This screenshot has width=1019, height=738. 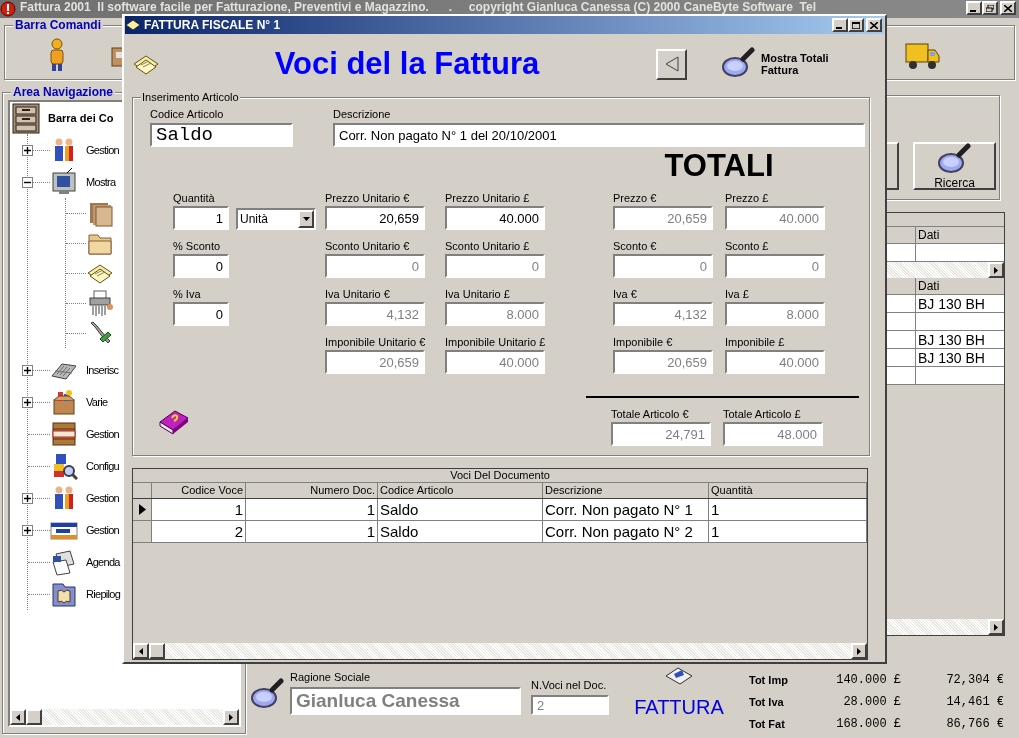 What do you see at coordinates (635, 246) in the screenshot?
I see `field-label: Sconto €` at bounding box center [635, 246].